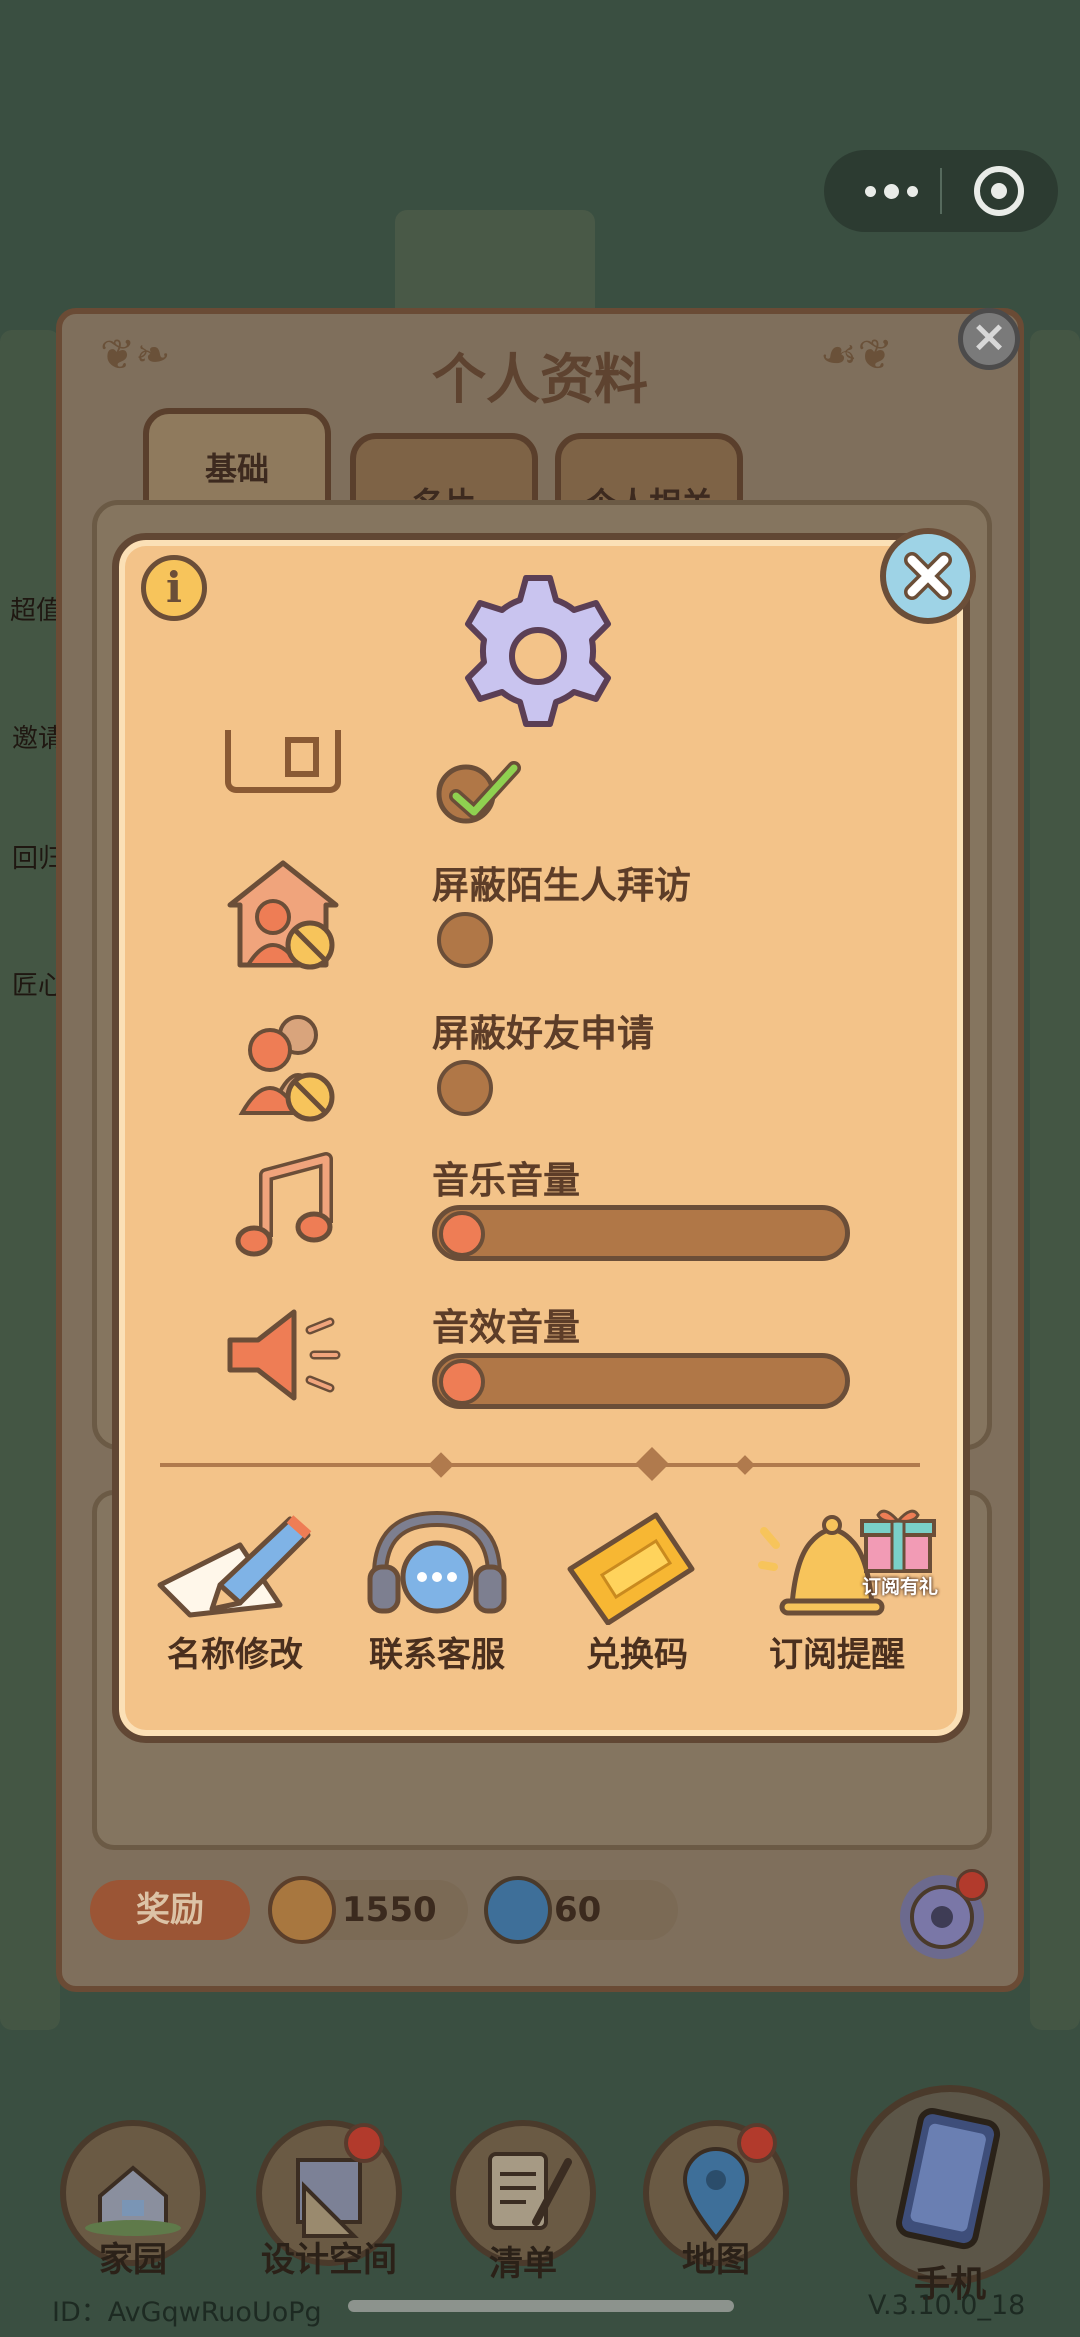 This screenshot has width=1080, height=2337. What do you see at coordinates (283, 1365) in the screenshot?
I see `speaker-icon` at bounding box center [283, 1365].